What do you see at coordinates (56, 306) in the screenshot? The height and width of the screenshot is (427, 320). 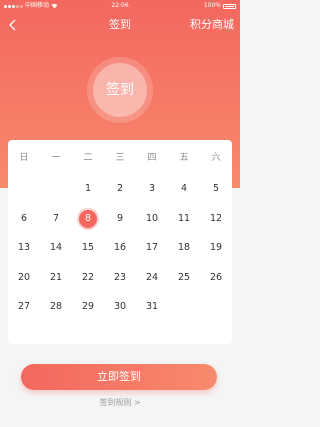 I see `calendar-day-number: 28` at bounding box center [56, 306].